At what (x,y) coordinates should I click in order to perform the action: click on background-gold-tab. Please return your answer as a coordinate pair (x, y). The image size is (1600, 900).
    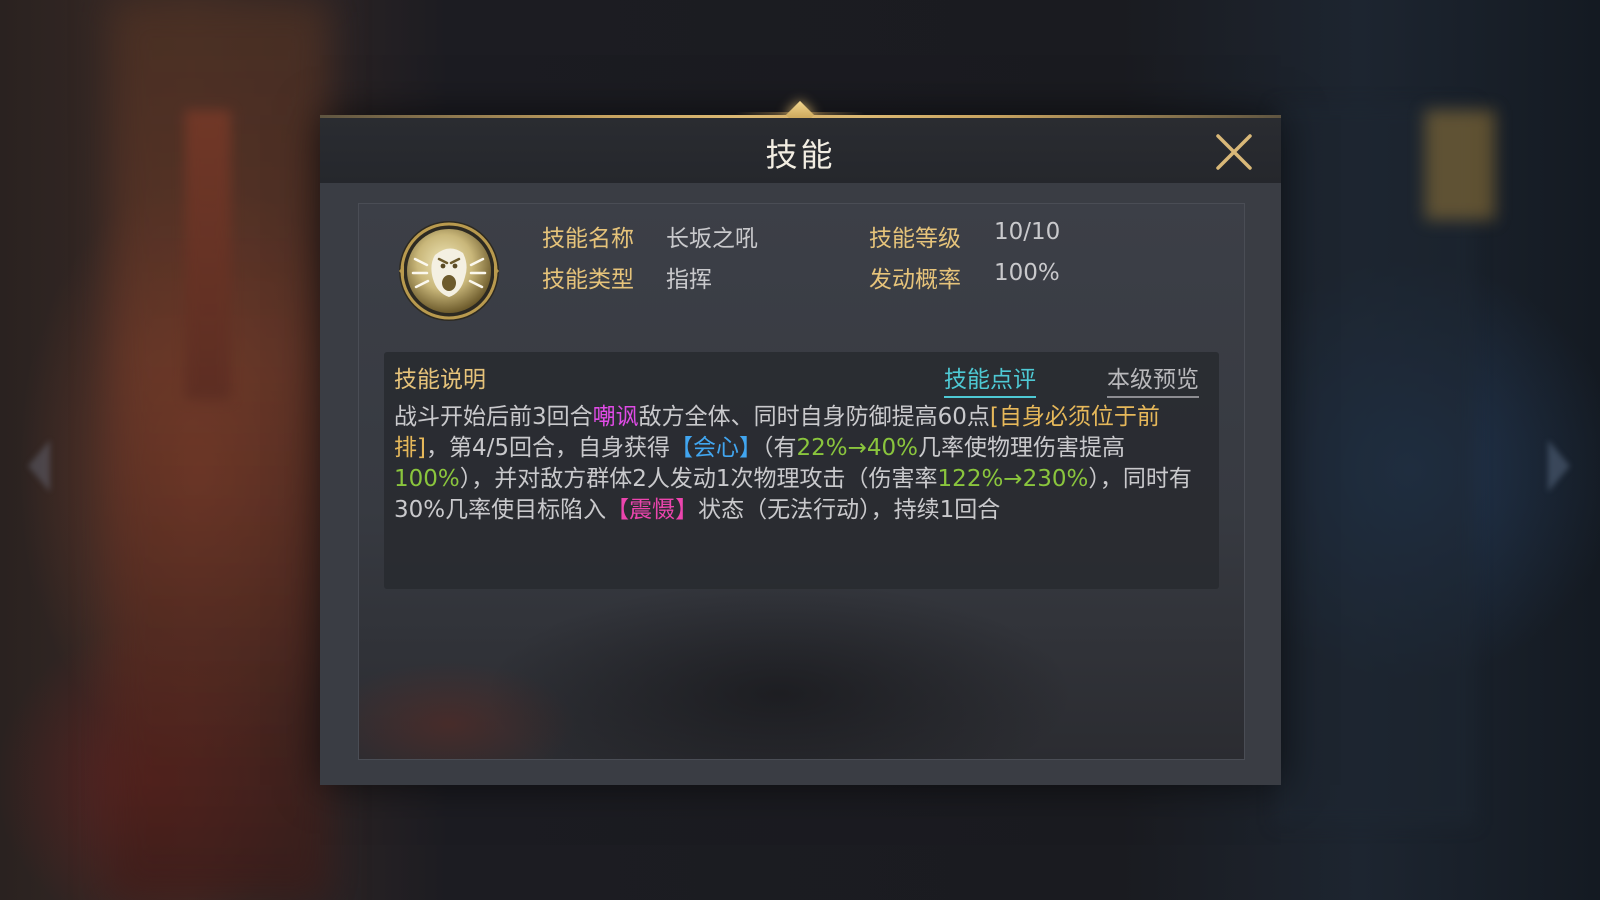
    Looking at the image, I should click on (1460, 165).